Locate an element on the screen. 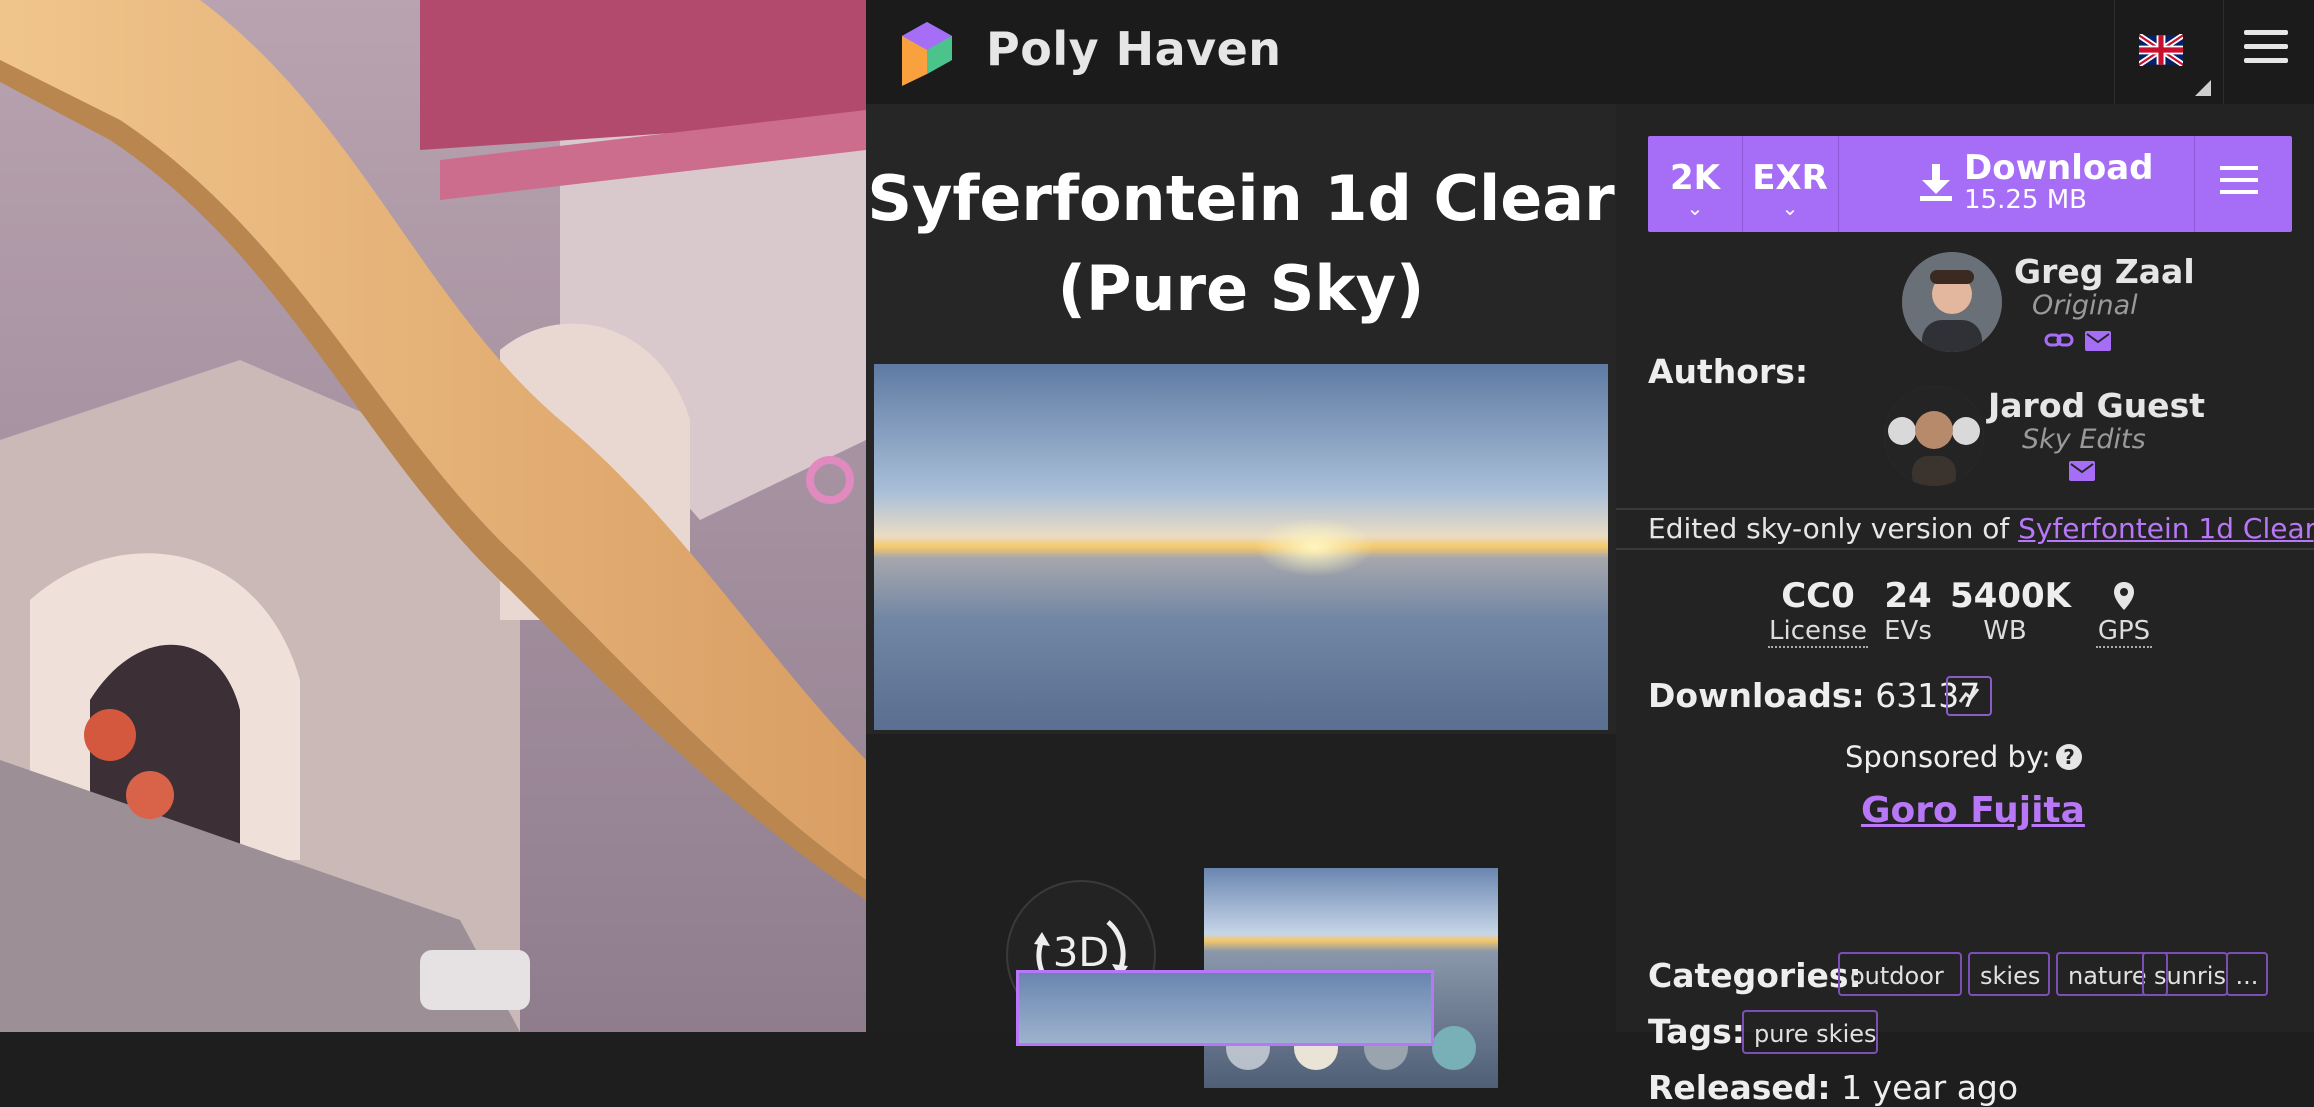 This screenshot has height=1107, width=2314. help-icon: ? is located at coordinates (2069, 757).